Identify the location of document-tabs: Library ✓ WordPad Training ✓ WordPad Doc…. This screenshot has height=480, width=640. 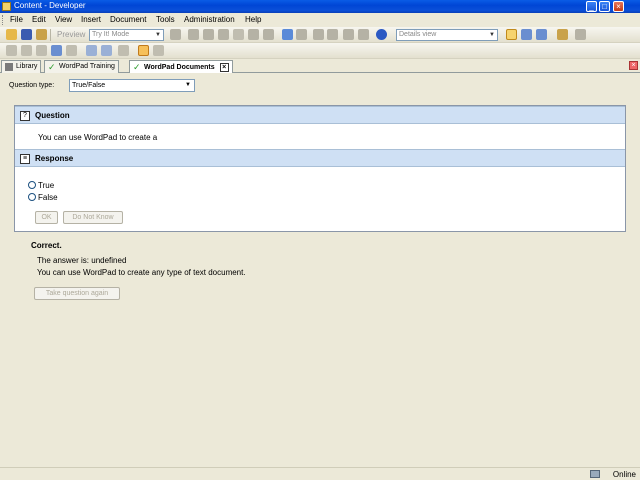
(320, 66).